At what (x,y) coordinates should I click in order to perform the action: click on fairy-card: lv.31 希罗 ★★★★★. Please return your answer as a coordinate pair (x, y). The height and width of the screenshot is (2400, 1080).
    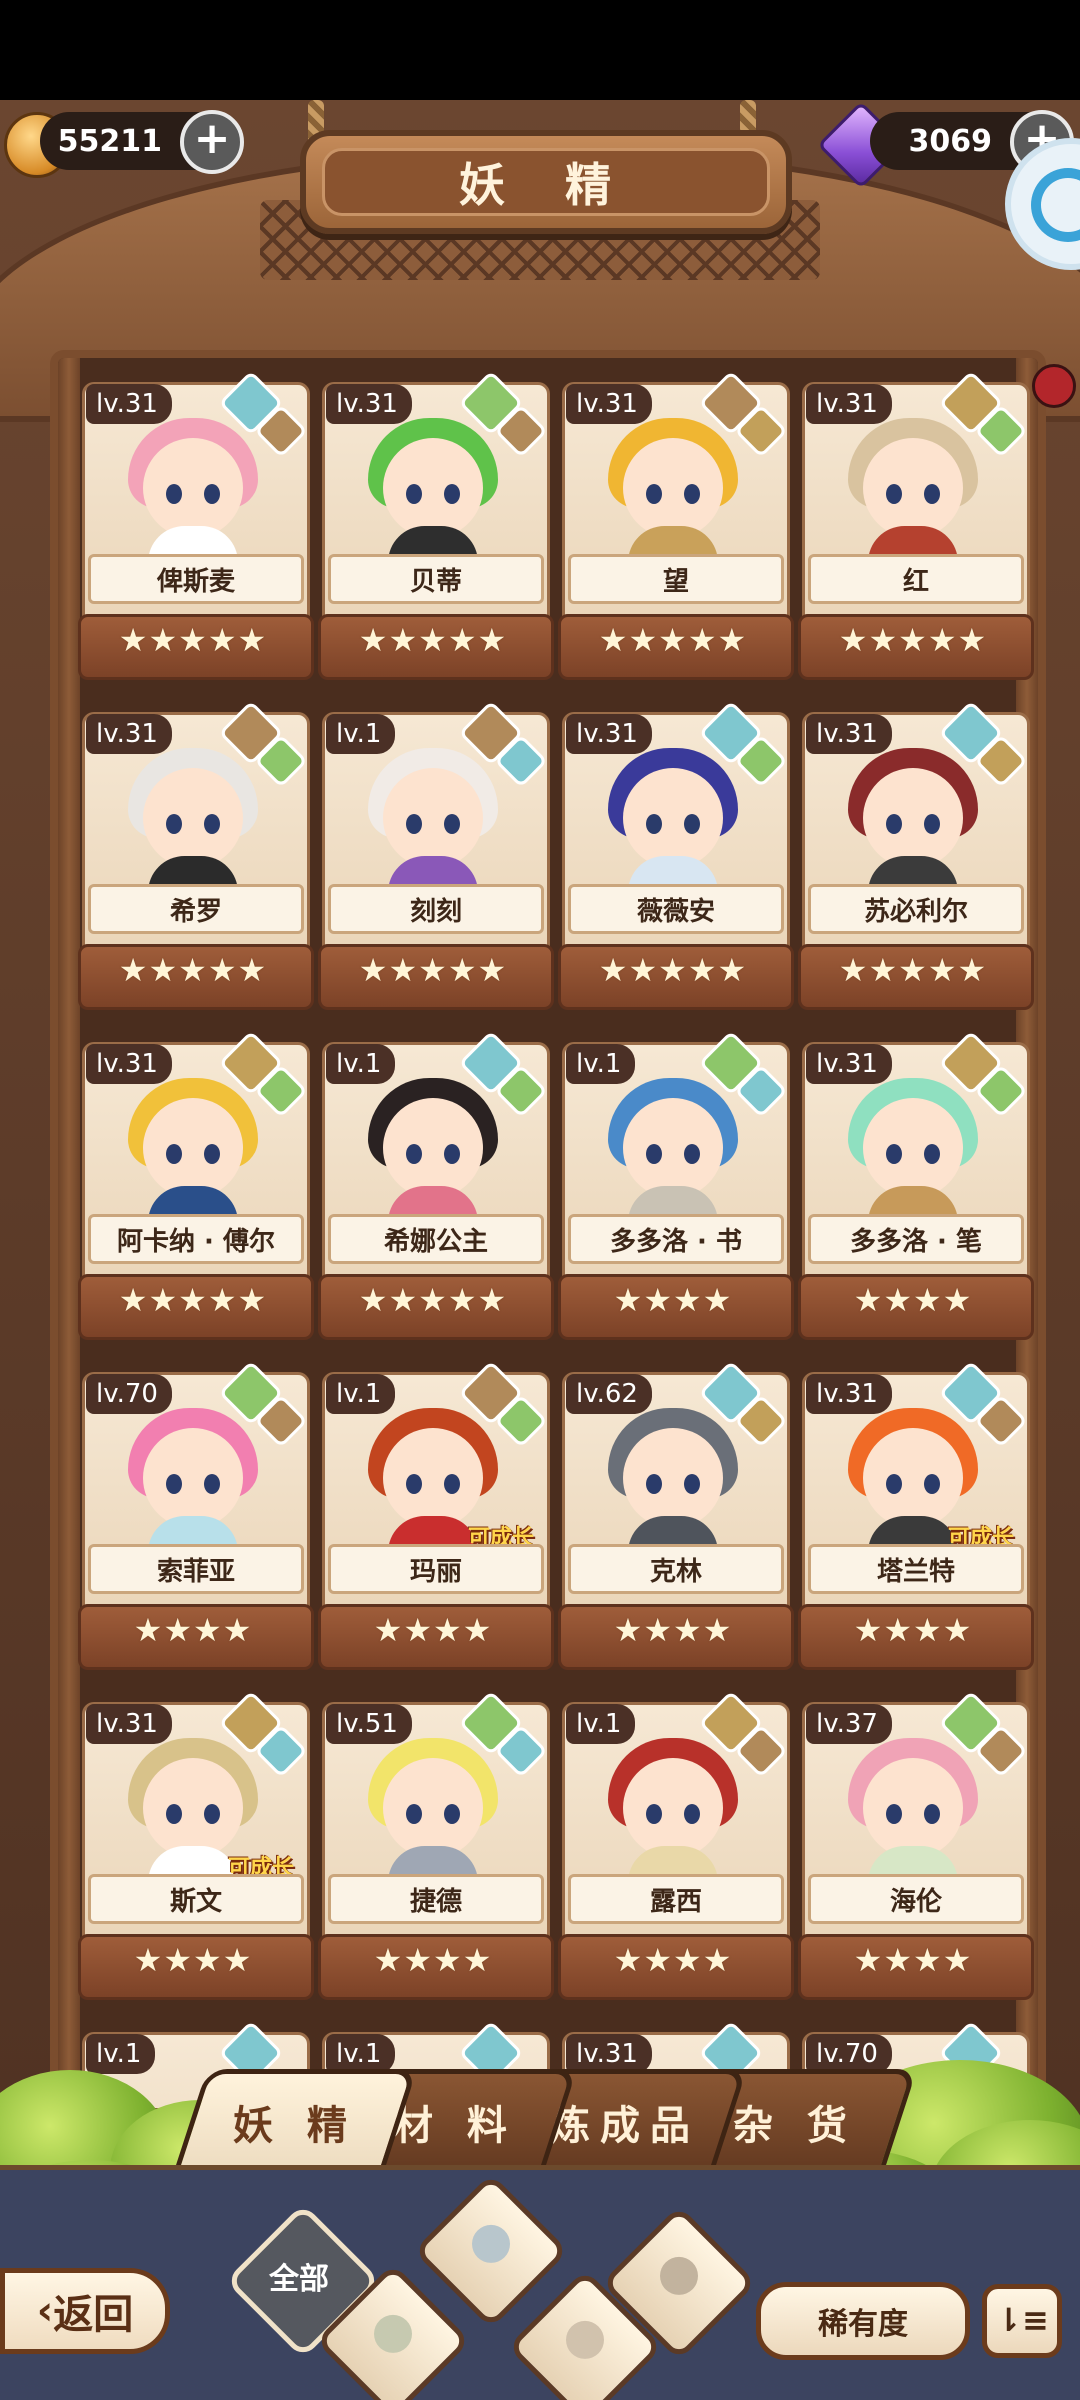
    Looking at the image, I should click on (196, 855).